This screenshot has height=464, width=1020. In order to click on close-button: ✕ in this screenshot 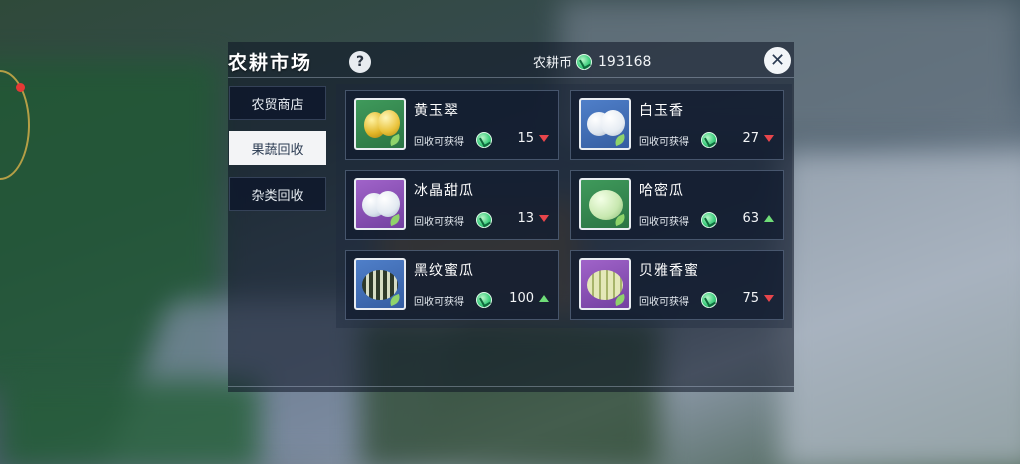, I will do `click(777, 60)`.